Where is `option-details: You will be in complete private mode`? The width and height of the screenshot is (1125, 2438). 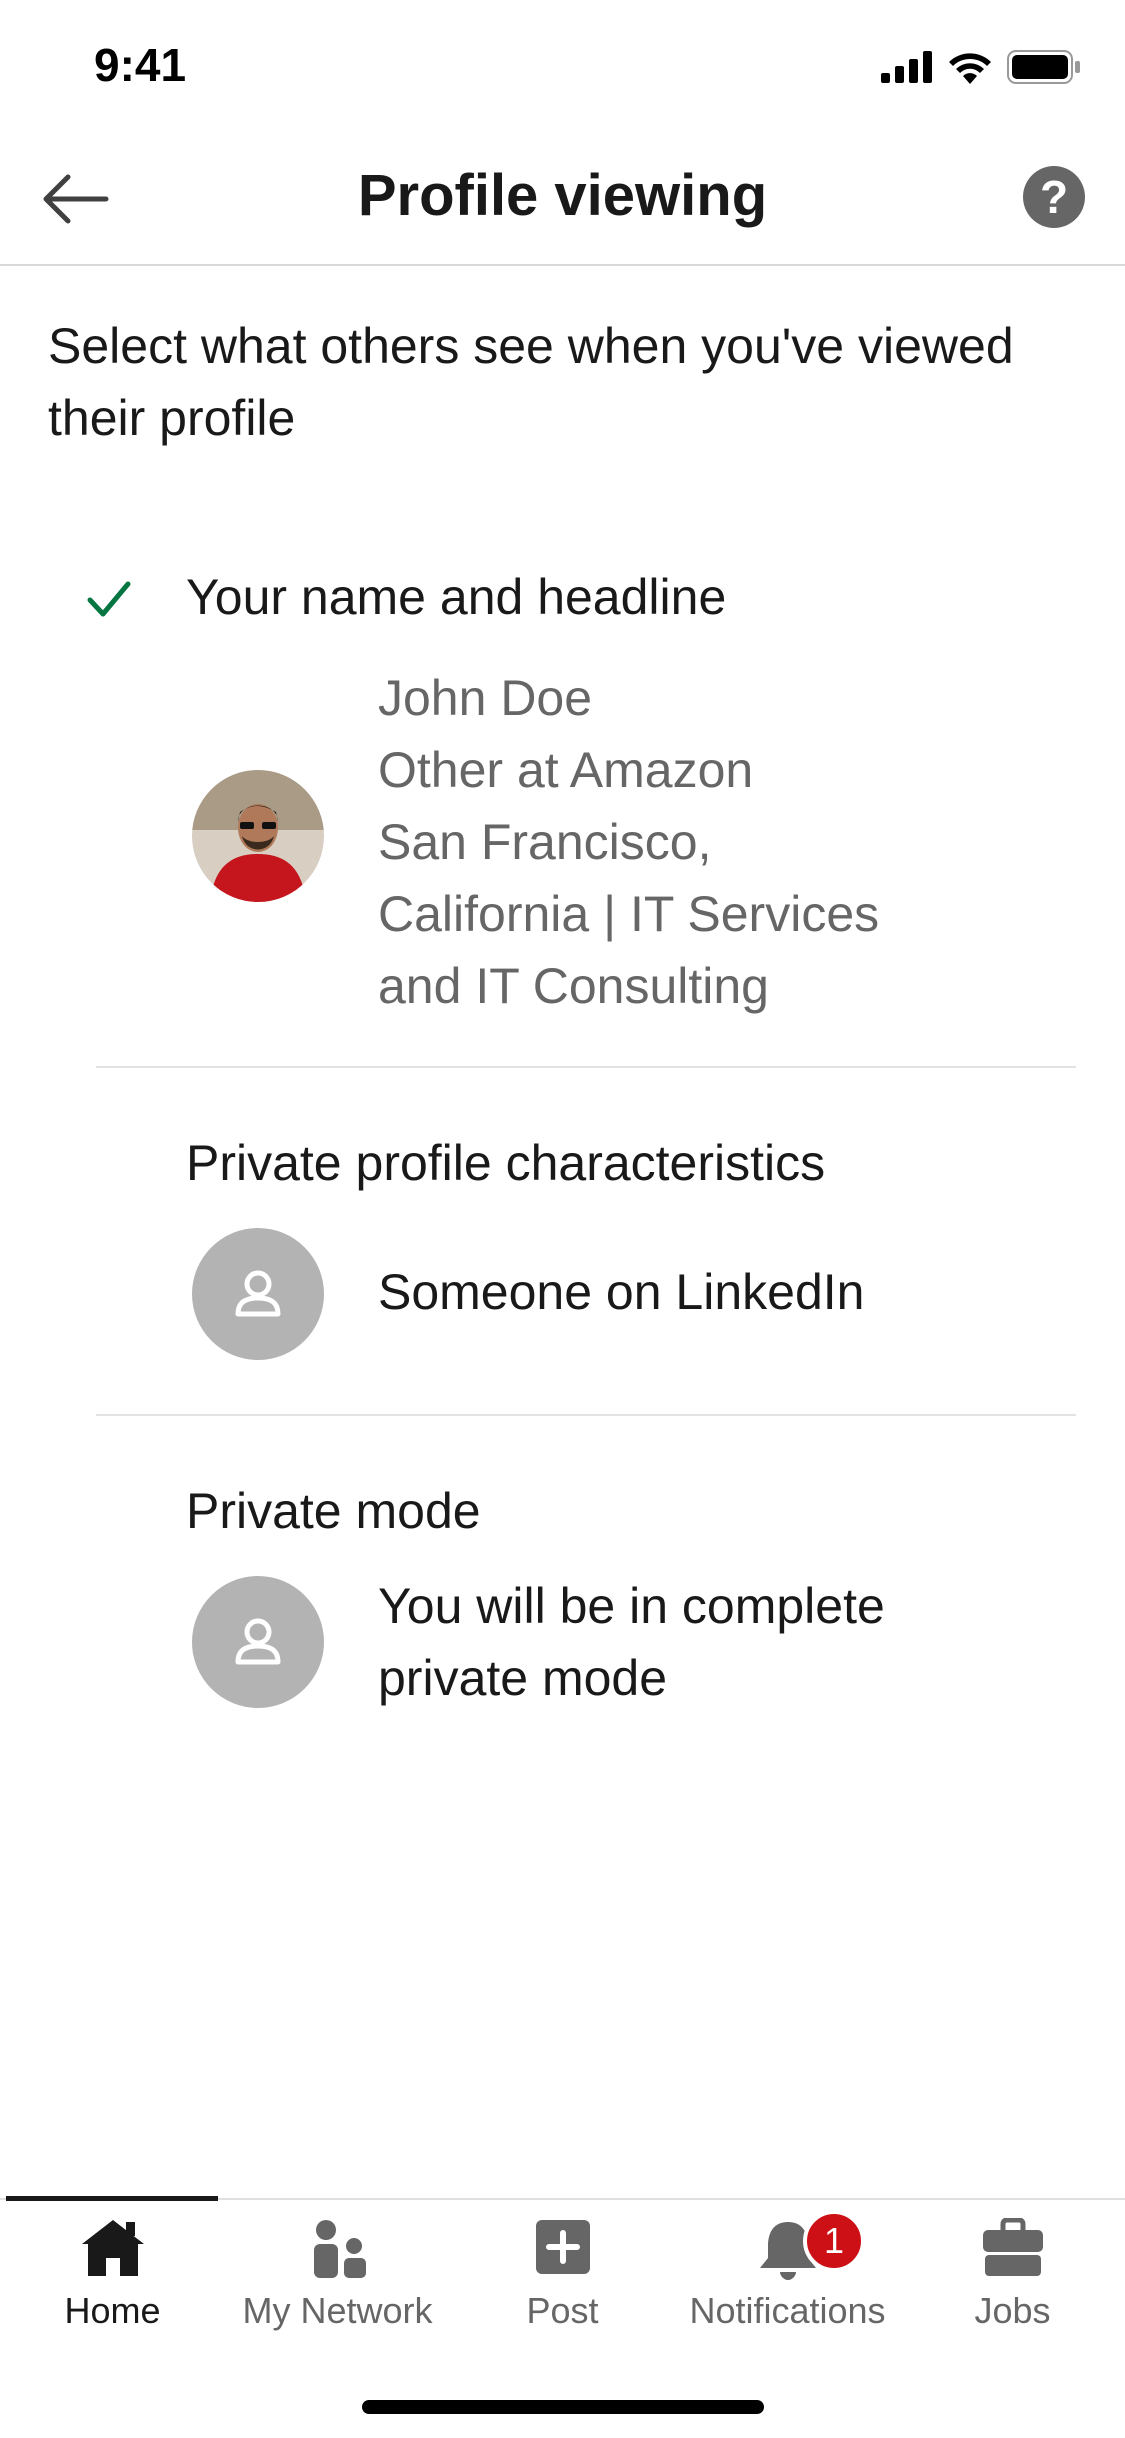
option-details: You will be in complete private mode is located at coordinates (631, 1642).